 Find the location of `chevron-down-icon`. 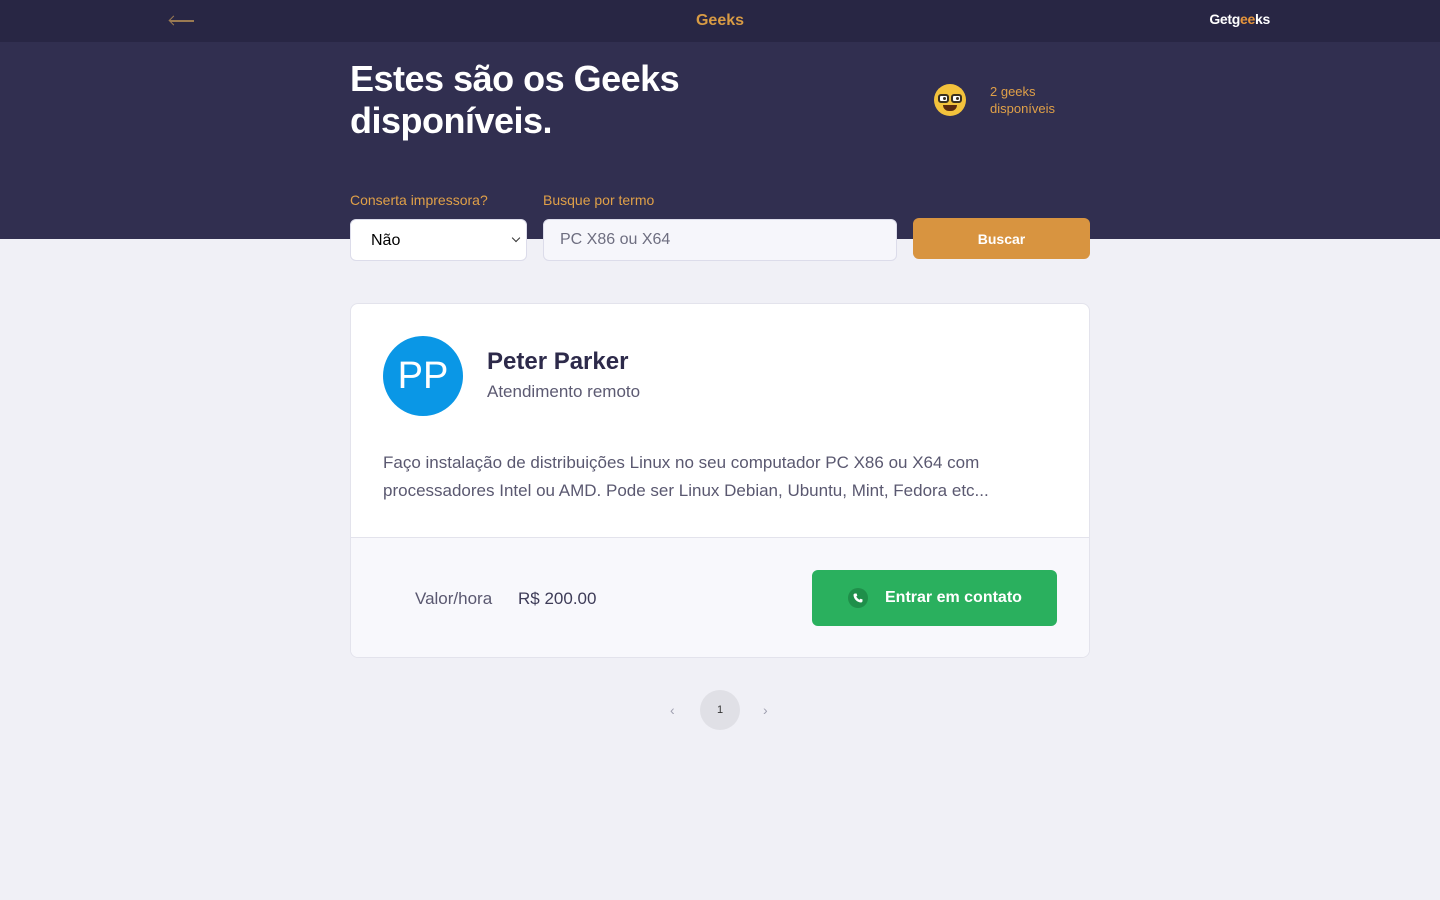

chevron-down-icon is located at coordinates (516, 238).